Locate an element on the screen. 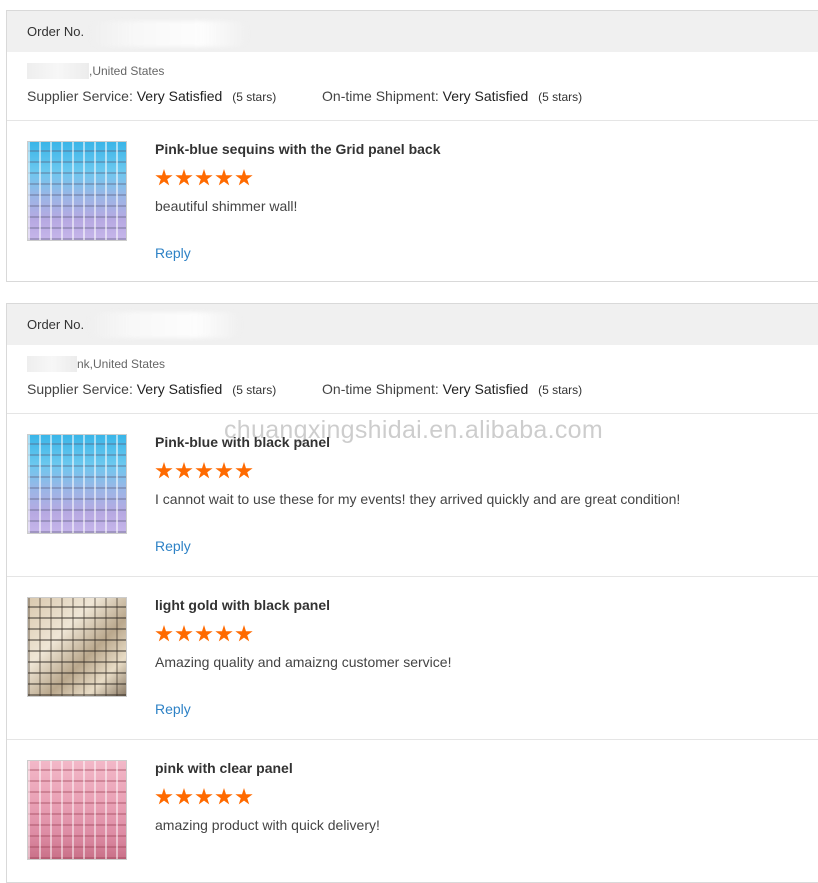 This screenshot has width=818, height=883. sequin-panel-pink-image is located at coordinates (77, 810).